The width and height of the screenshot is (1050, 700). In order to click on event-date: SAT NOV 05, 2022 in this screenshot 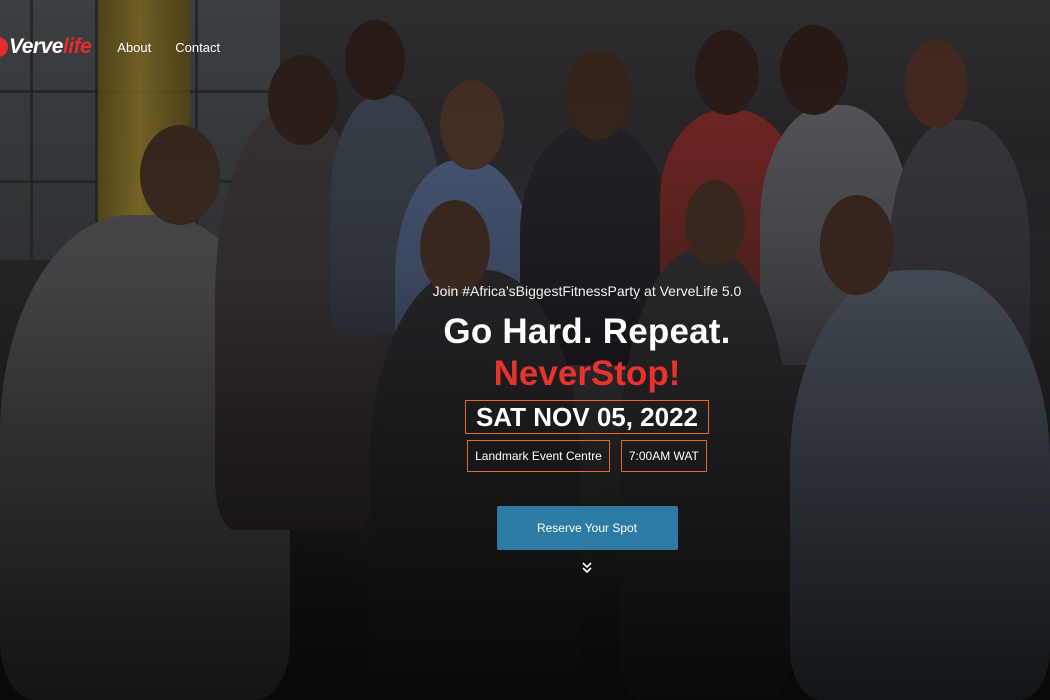, I will do `click(587, 417)`.